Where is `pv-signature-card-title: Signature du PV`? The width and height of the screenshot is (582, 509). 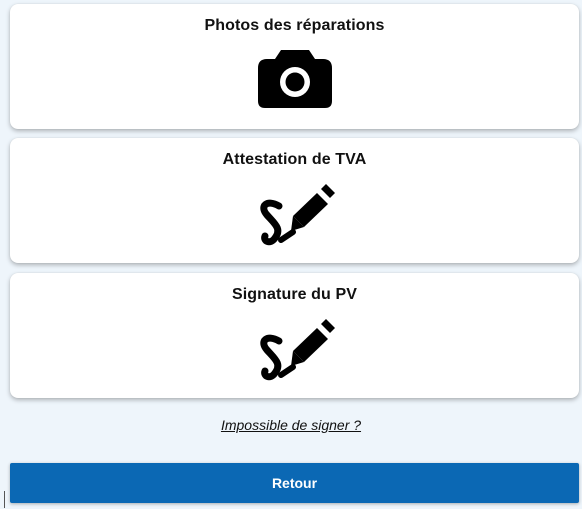
pv-signature-card-title: Signature du PV is located at coordinates (294, 294).